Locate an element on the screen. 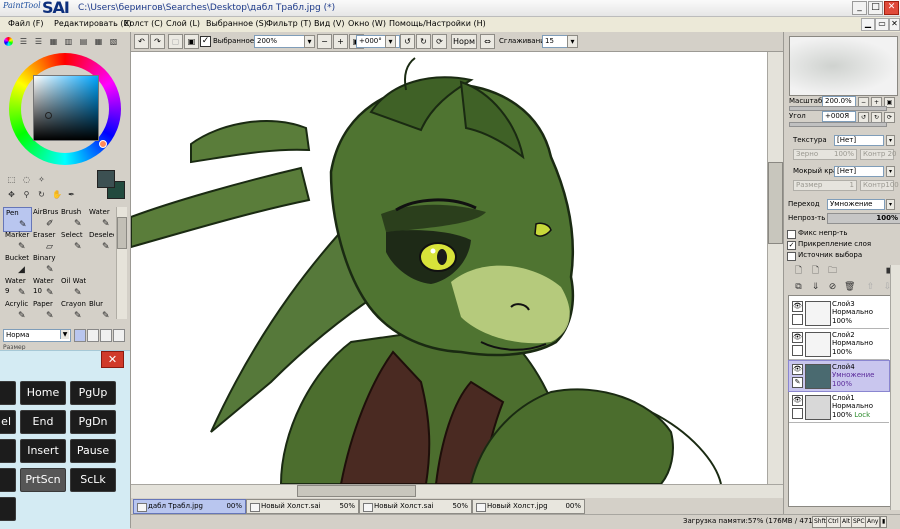  brush-shape-flat-icon is located at coordinates (93, 335).